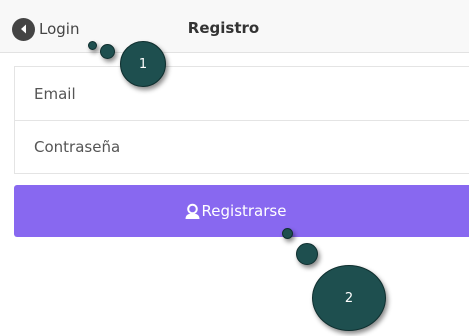 This screenshot has width=469, height=336. I want to click on register-button-label: Registrarse, so click(244, 211).